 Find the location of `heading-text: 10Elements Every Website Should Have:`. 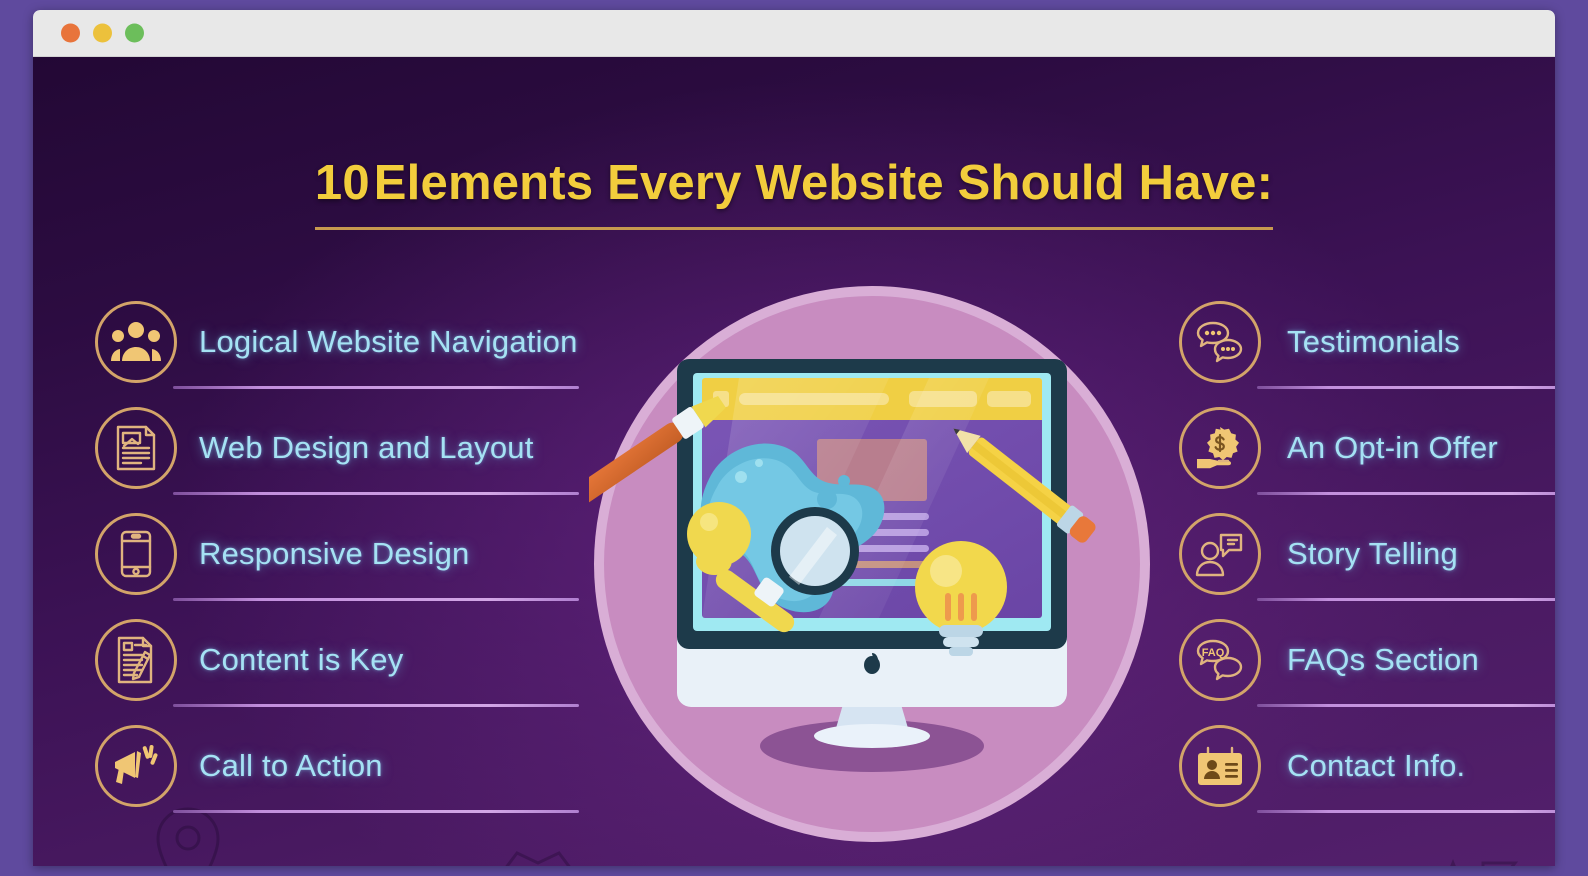

heading-text: 10Elements Every Website Should Have: is located at coordinates (794, 192).